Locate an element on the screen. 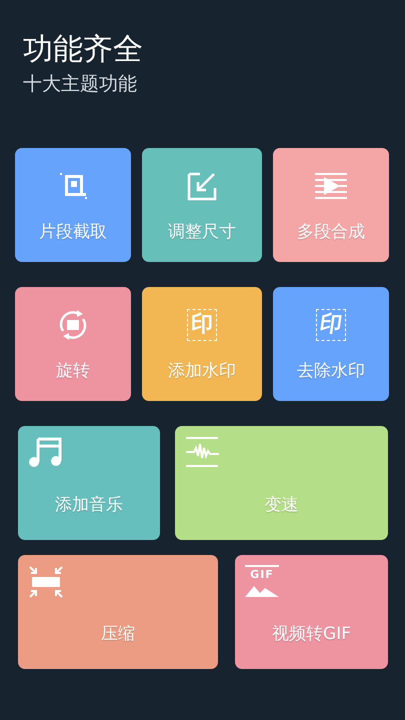  feature-tile: 旋转 is located at coordinates (73, 344).